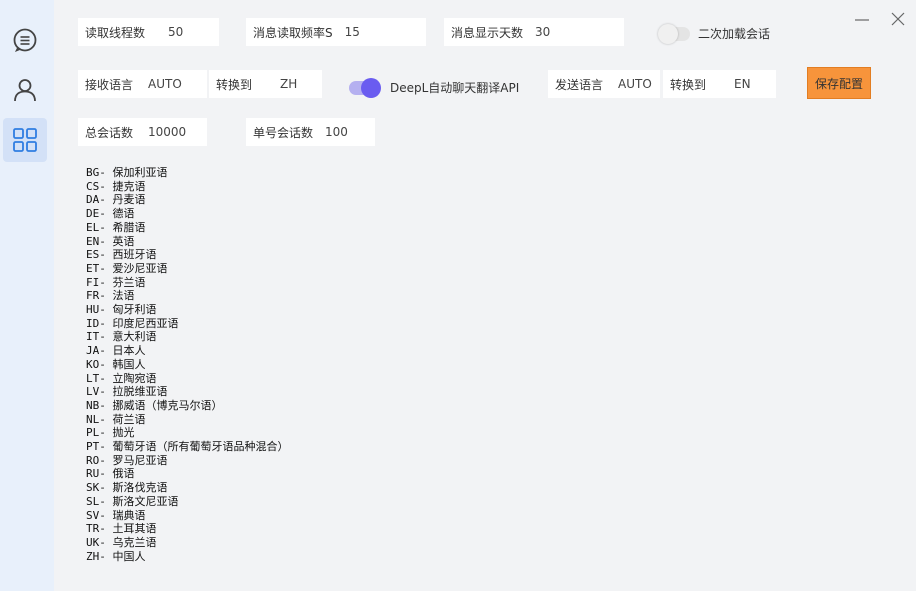 The width and height of the screenshot is (916, 591). I want to click on language-list-item: ZH- 中国人, so click(187, 557).